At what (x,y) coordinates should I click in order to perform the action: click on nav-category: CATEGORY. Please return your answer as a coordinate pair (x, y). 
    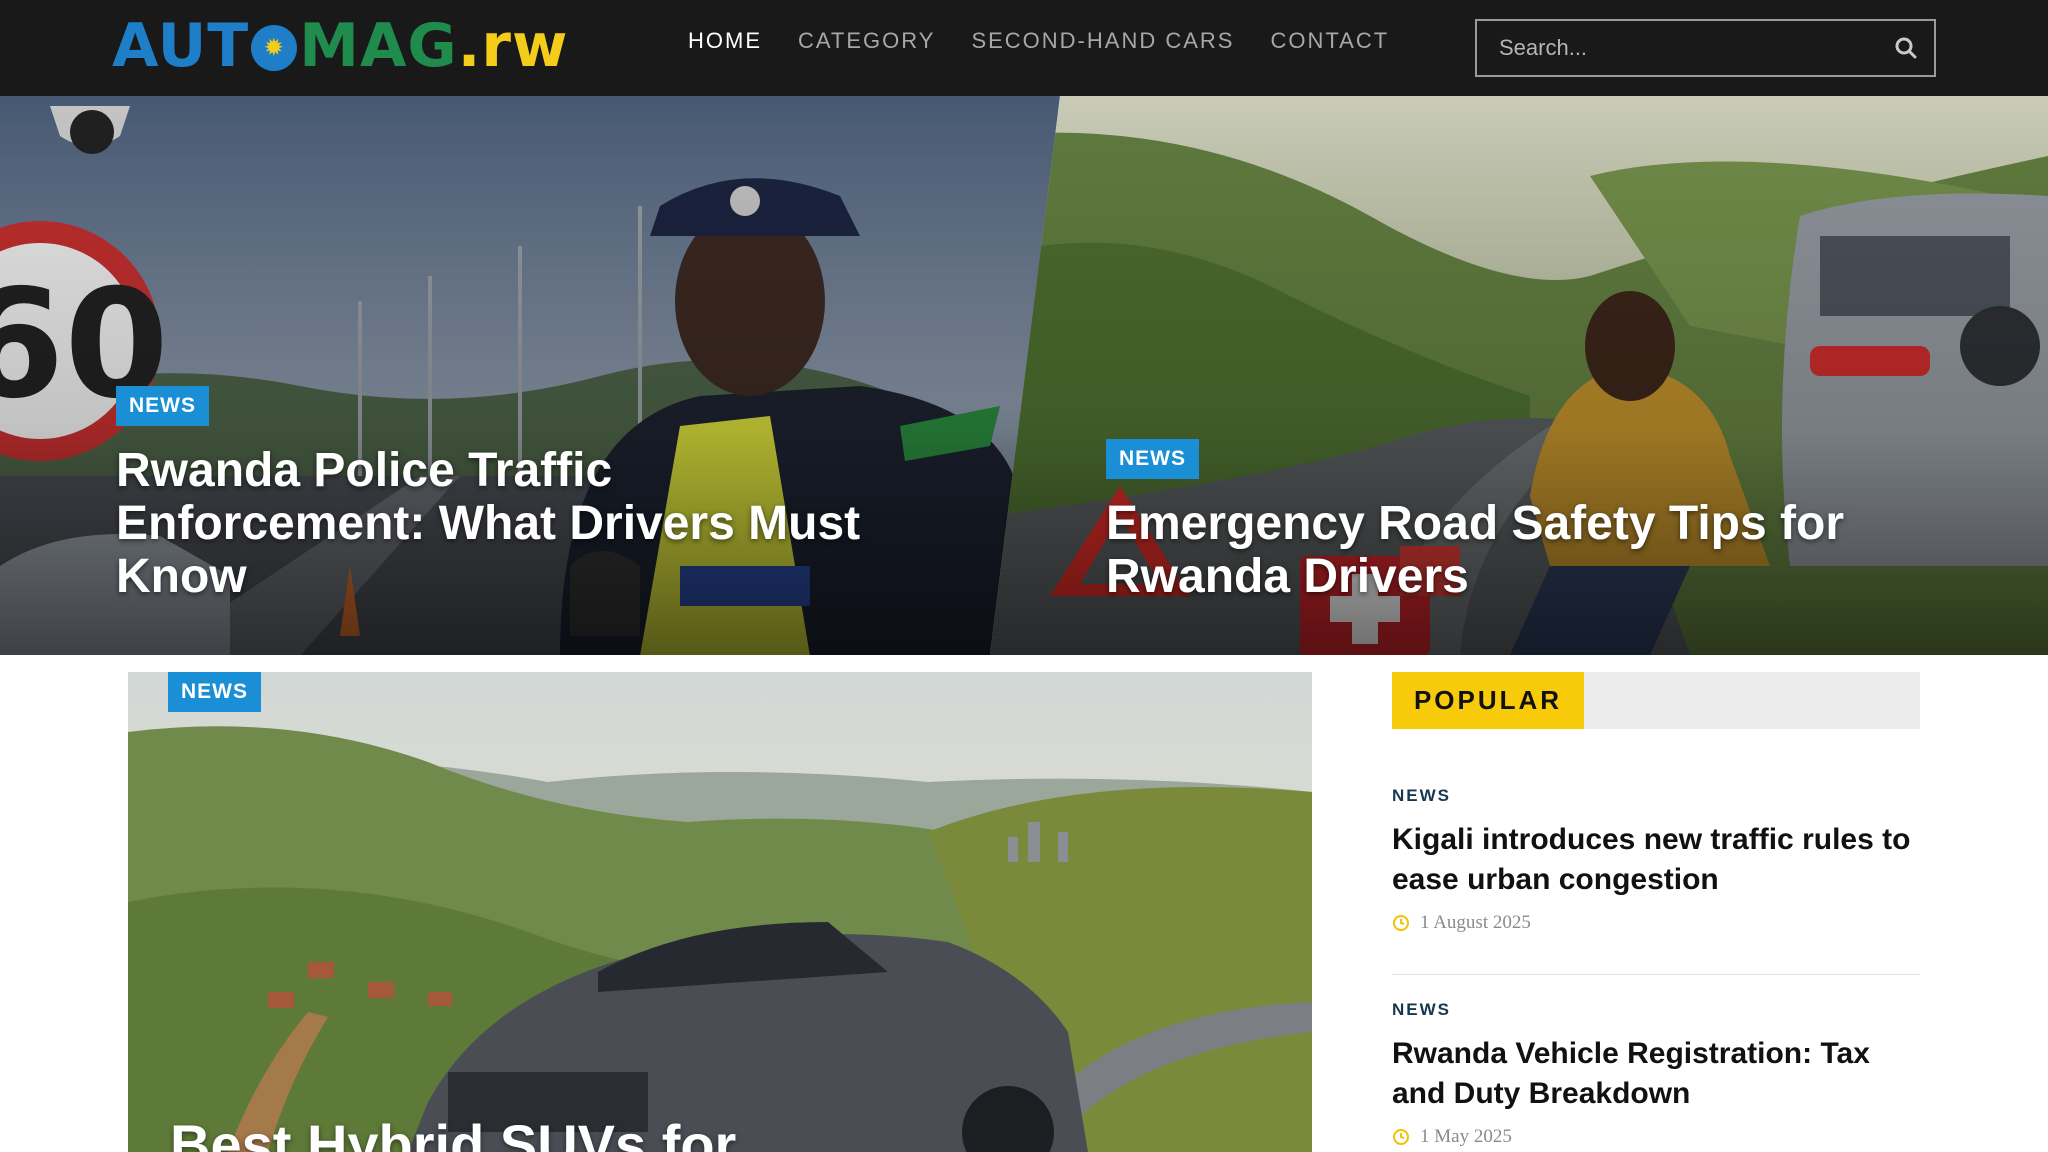
    Looking at the image, I should click on (866, 41).